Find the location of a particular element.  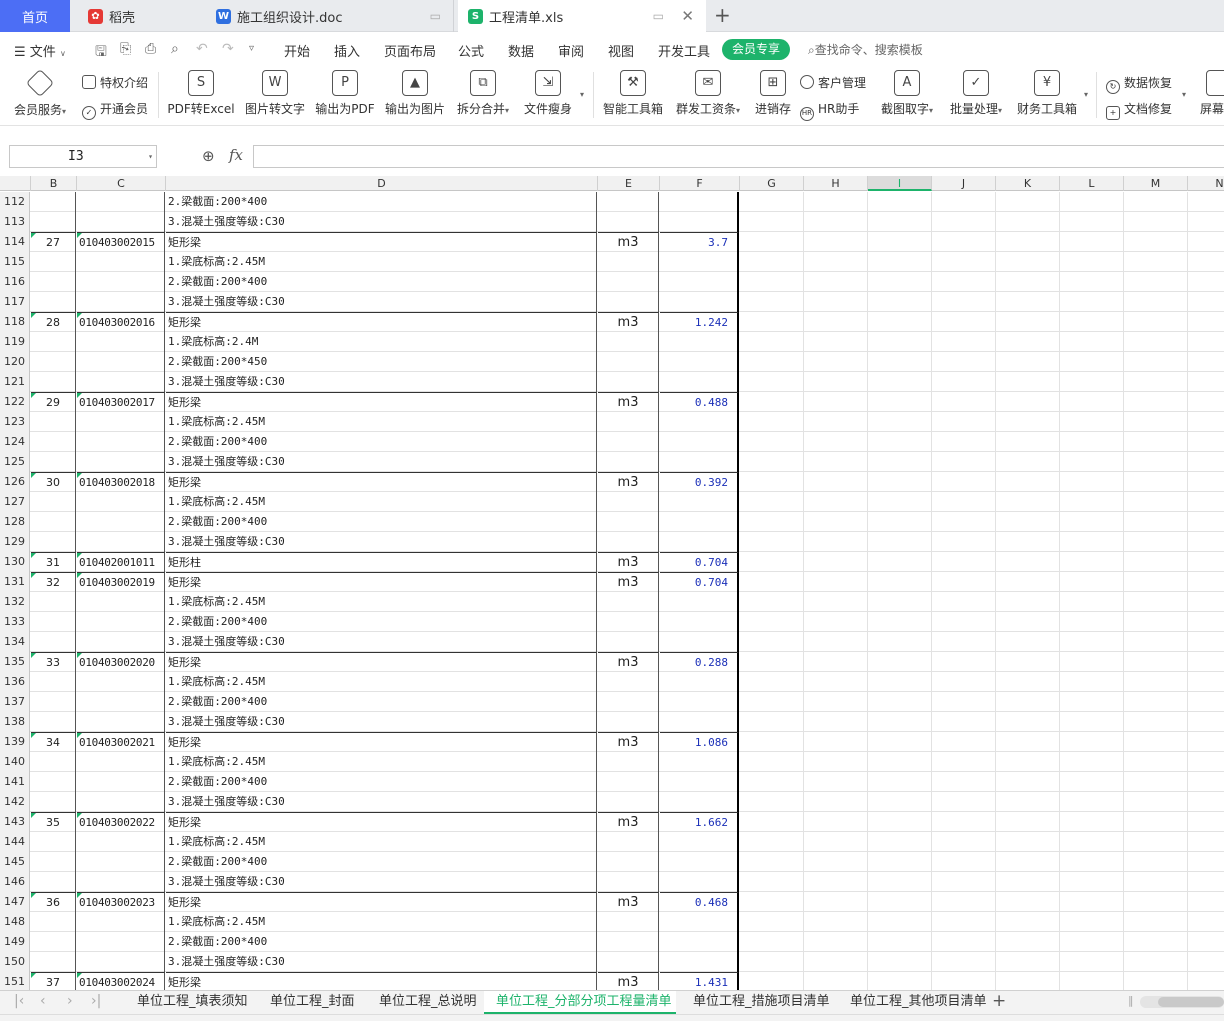

row-number: 125 is located at coordinates (15, 462).